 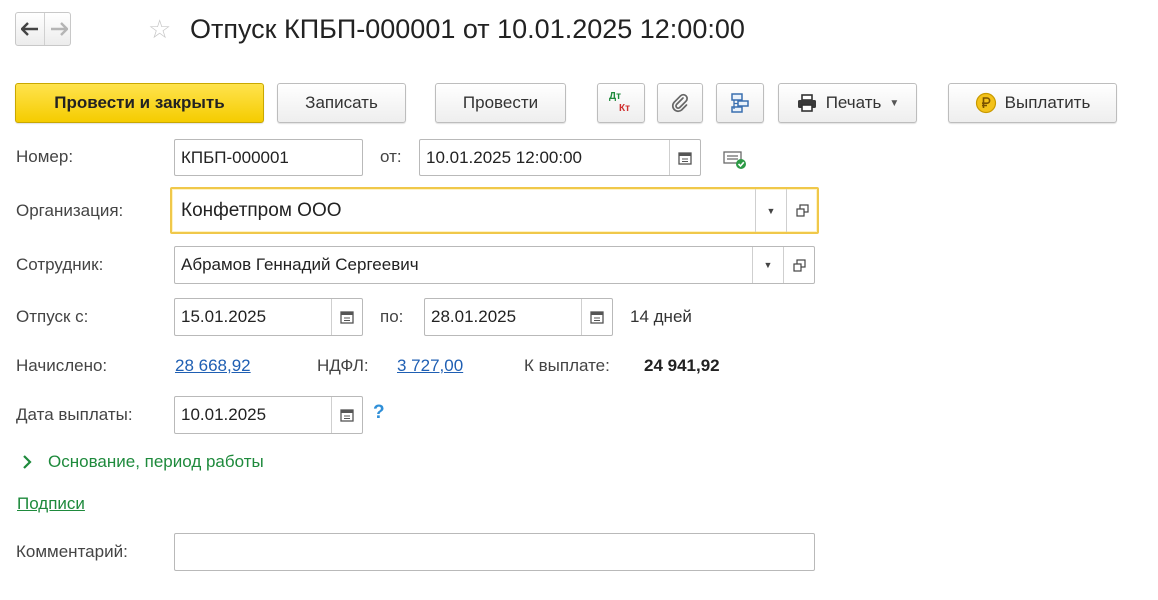 I want to click on payment-date-label: Дата выплаты:, so click(x=74, y=414).